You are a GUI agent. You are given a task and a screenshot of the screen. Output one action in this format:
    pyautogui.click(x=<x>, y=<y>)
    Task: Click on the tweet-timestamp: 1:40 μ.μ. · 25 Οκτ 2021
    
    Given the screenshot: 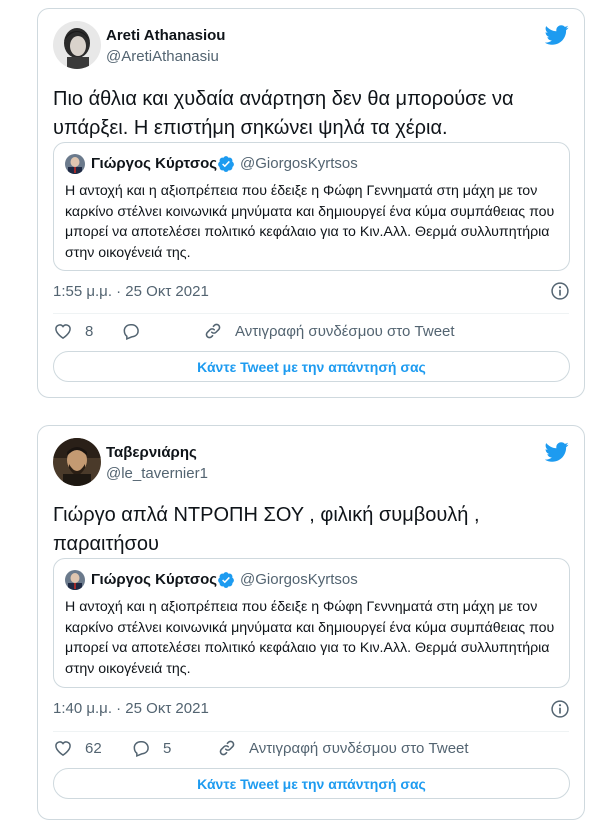 What is the action you would take?
    pyautogui.click(x=131, y=708)
    